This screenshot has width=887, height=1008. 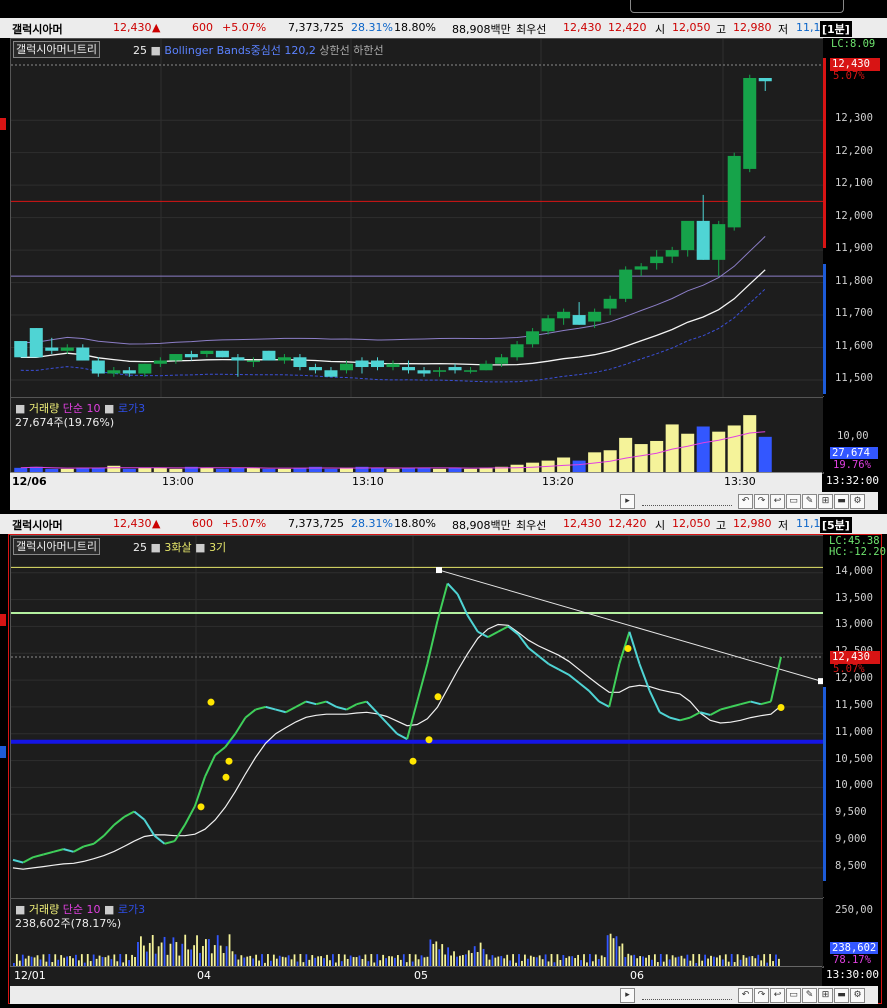 What do you see at coordinates (417, 933) in the screenshot?
I see `volume-pane-2: ■ 거래량 단순 10 ■ 로가3 238,602주(78.17%)` at bounding box center [417, 933].